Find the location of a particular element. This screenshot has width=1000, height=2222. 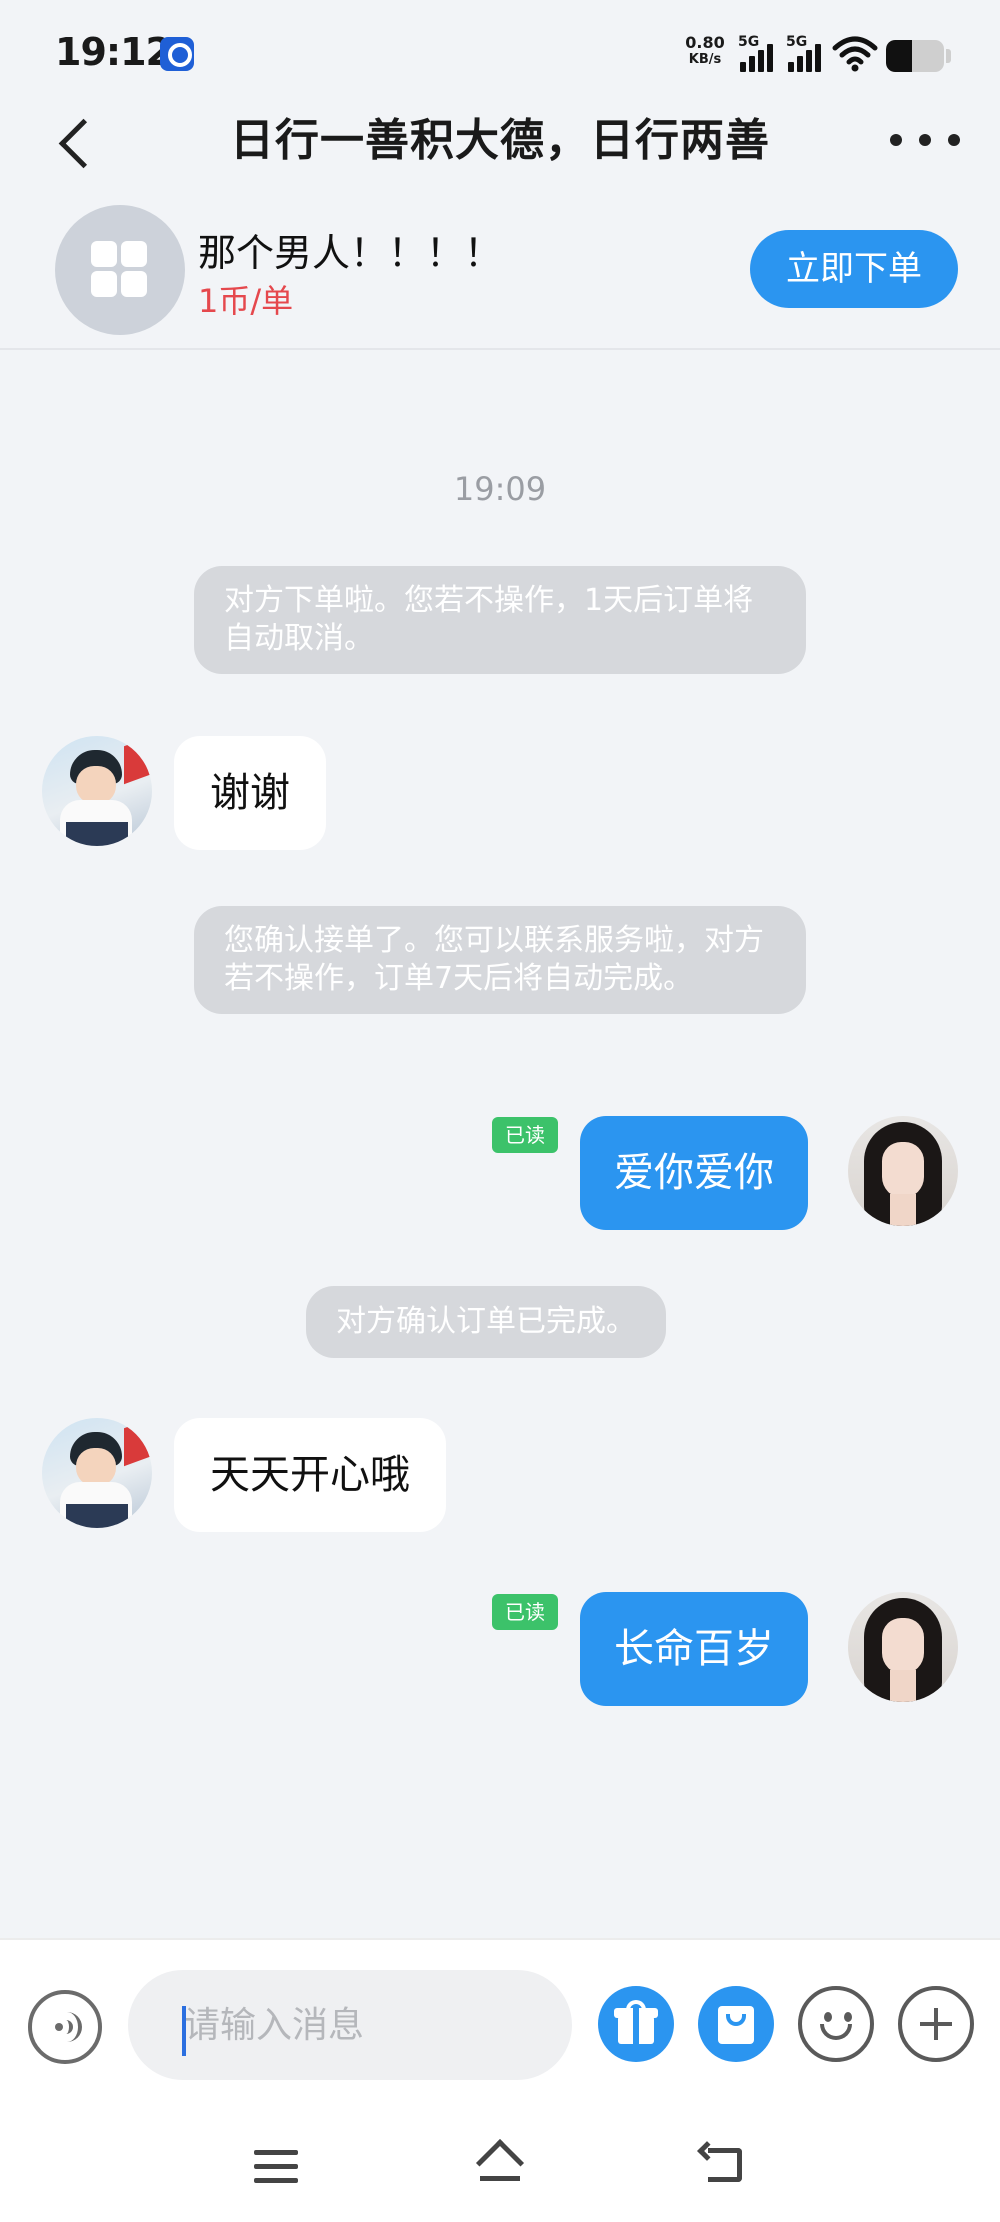

recent-apps-icon is located at coordinates (276, 2167).